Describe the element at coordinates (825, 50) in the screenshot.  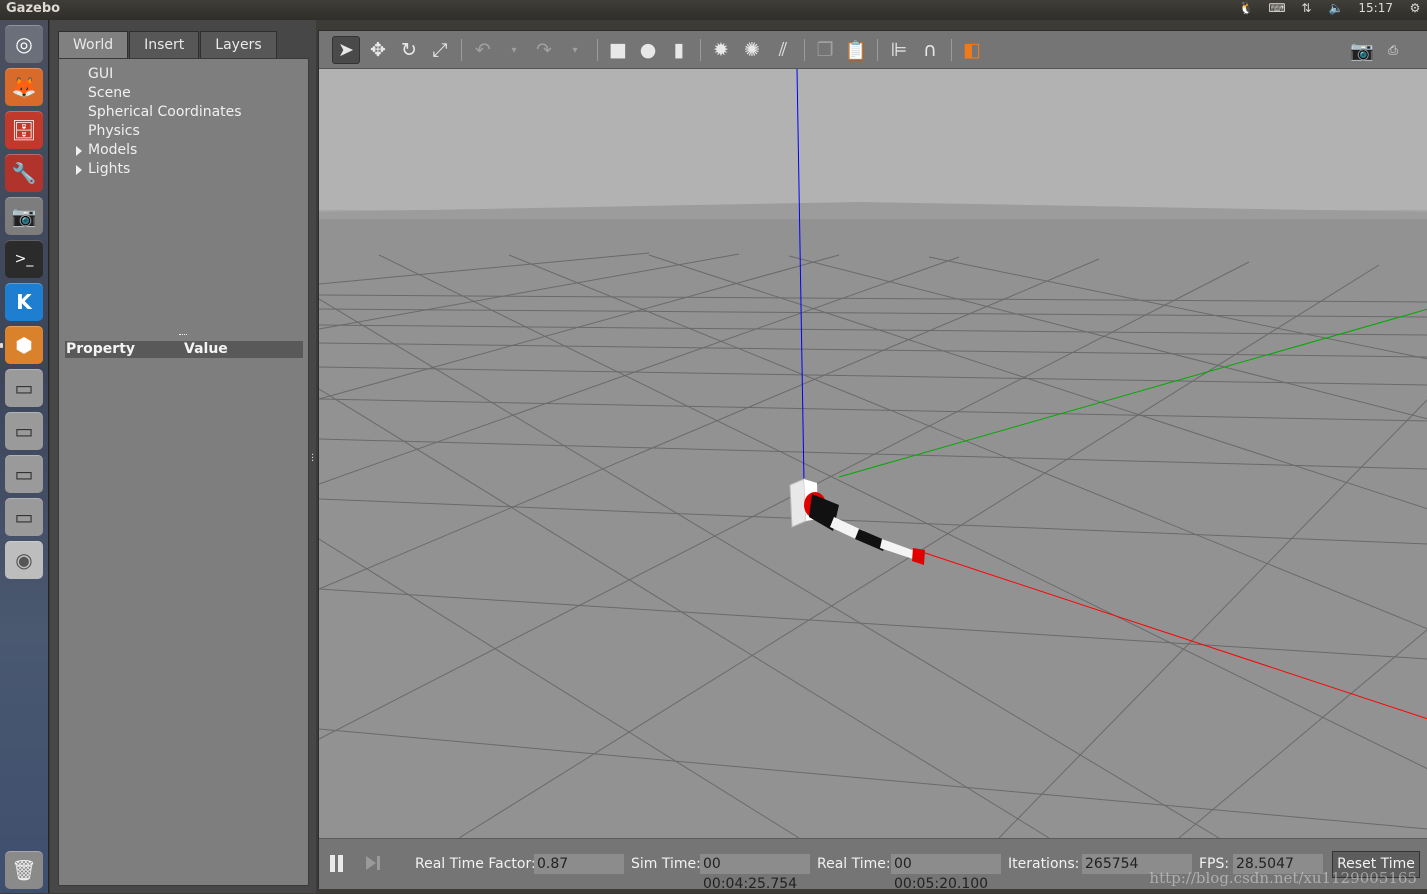
I see `copy-icon: ❐` at that location.